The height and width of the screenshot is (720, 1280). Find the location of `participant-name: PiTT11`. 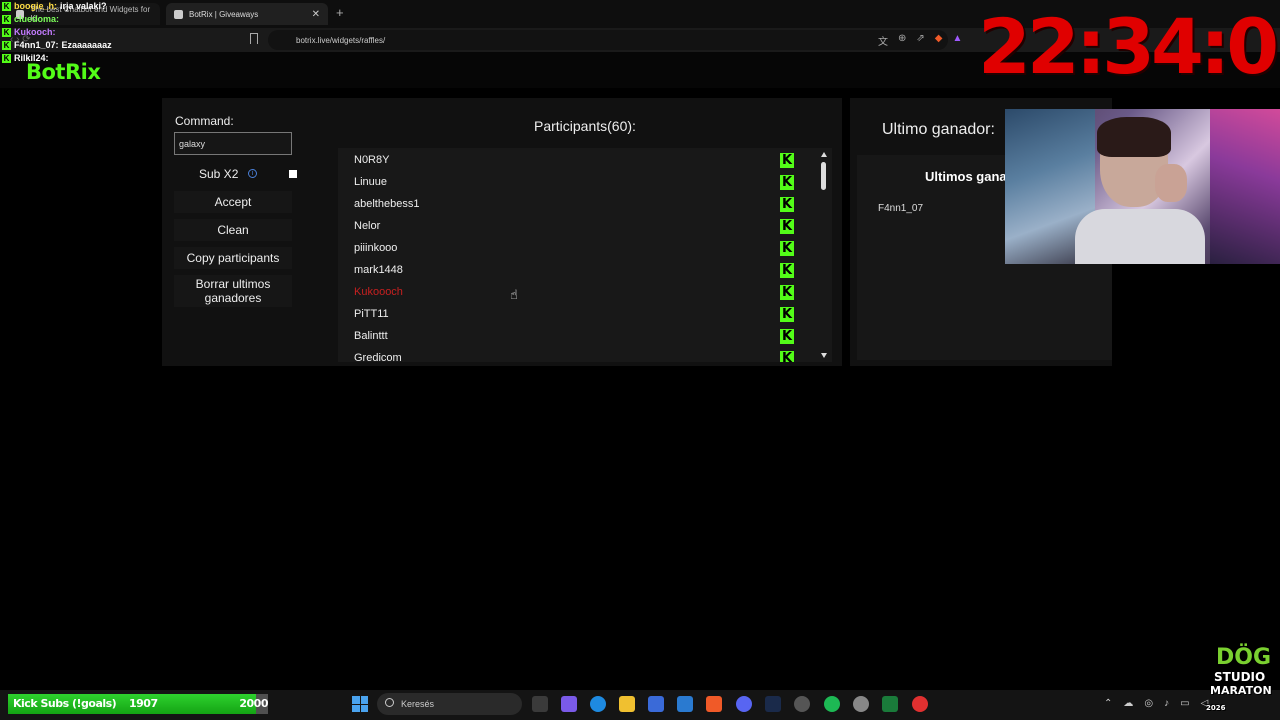

participant-name: PiTT11 is located at coordinates (371, 314).